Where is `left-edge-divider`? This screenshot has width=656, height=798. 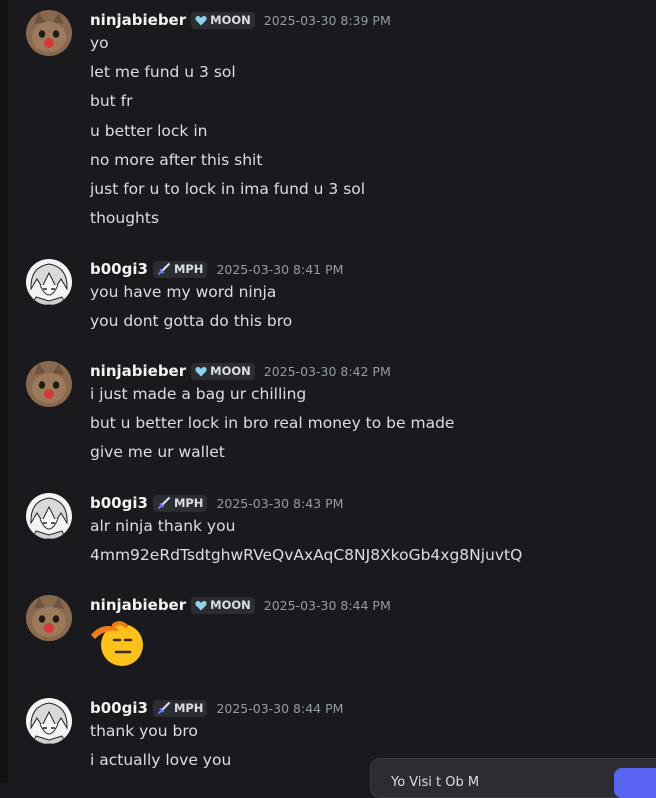
left-edge-divider is located at coordinates (4, 391).